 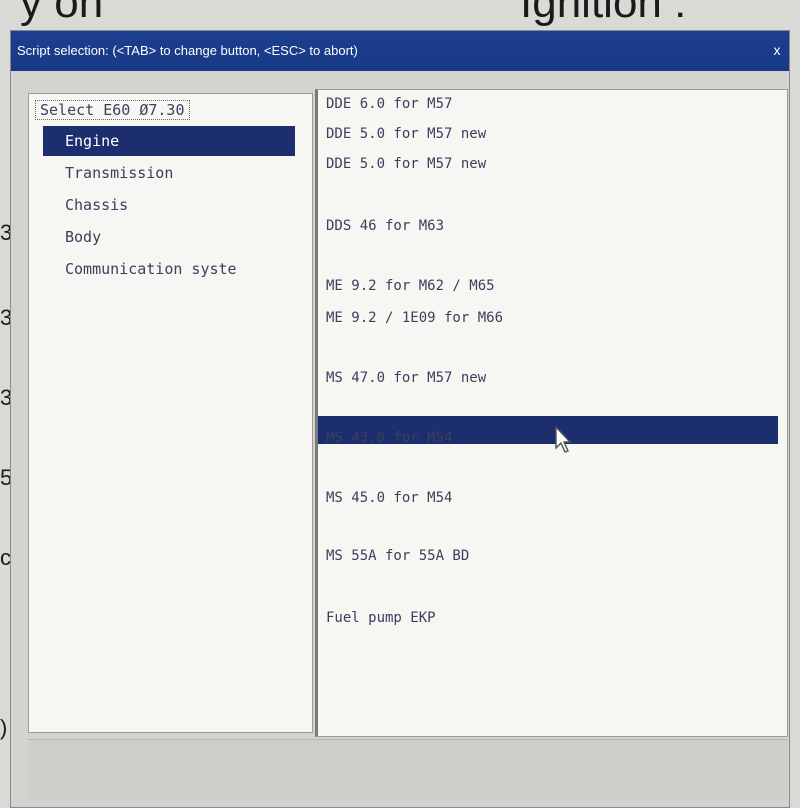 I want to click on script-item: MS 43.0 for M54, so click(x=389, y=438).